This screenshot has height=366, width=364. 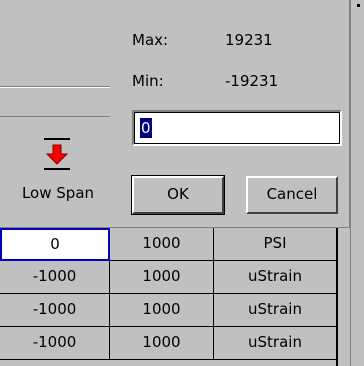 What do you see at coordinates (337, 297) in the screenshot?
I see `grid-border` at bounding box center [337, 297].